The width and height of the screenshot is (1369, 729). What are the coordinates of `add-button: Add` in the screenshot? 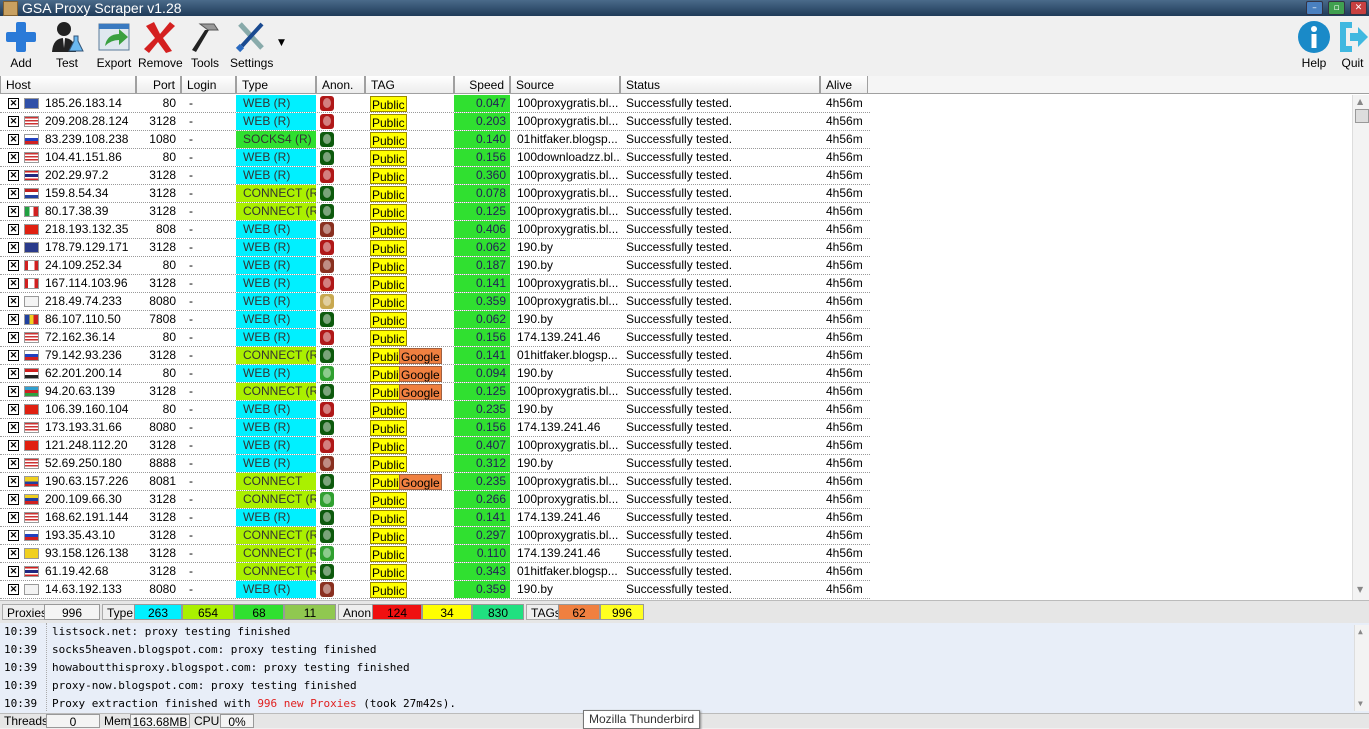 It's located at (21, 46).